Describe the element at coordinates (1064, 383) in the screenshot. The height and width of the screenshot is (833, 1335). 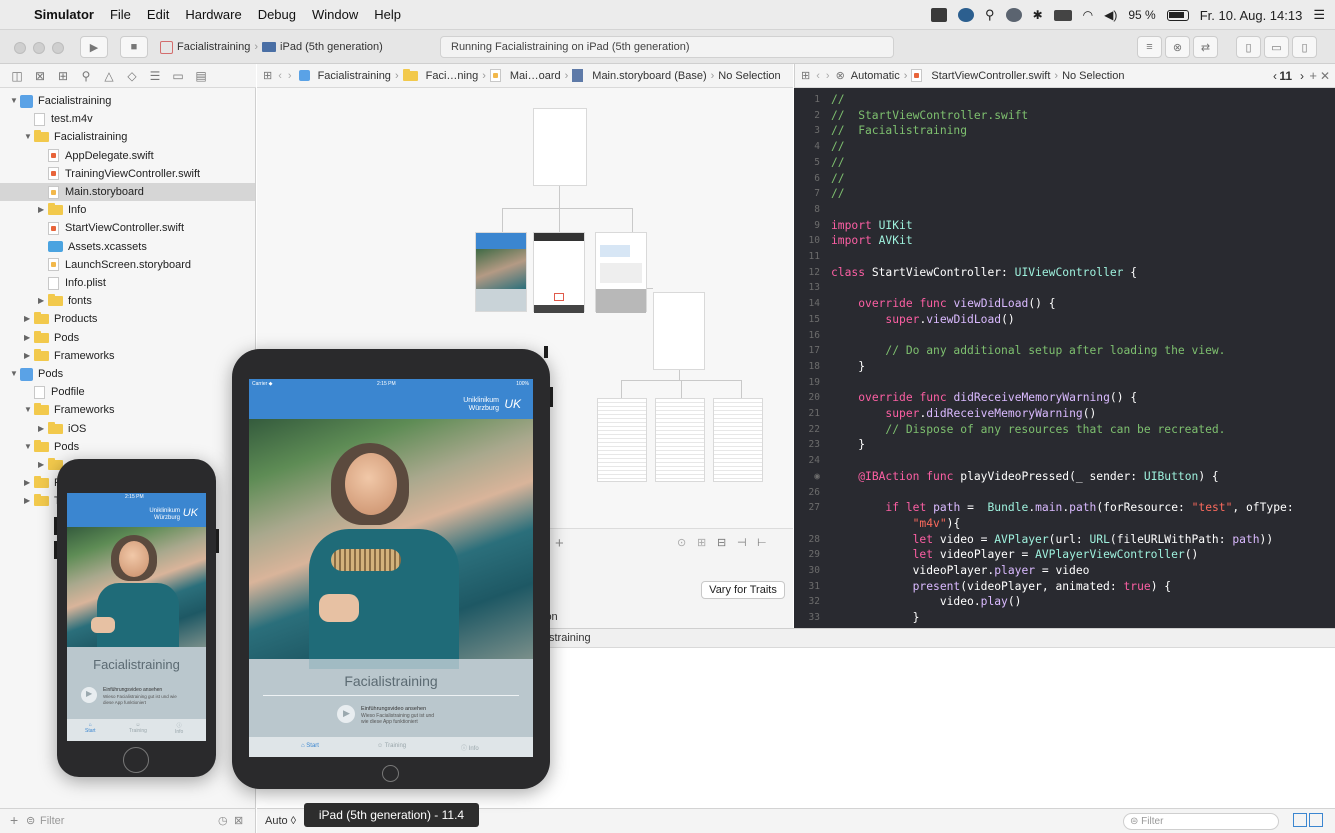
I see `code-line: 19` at that location.